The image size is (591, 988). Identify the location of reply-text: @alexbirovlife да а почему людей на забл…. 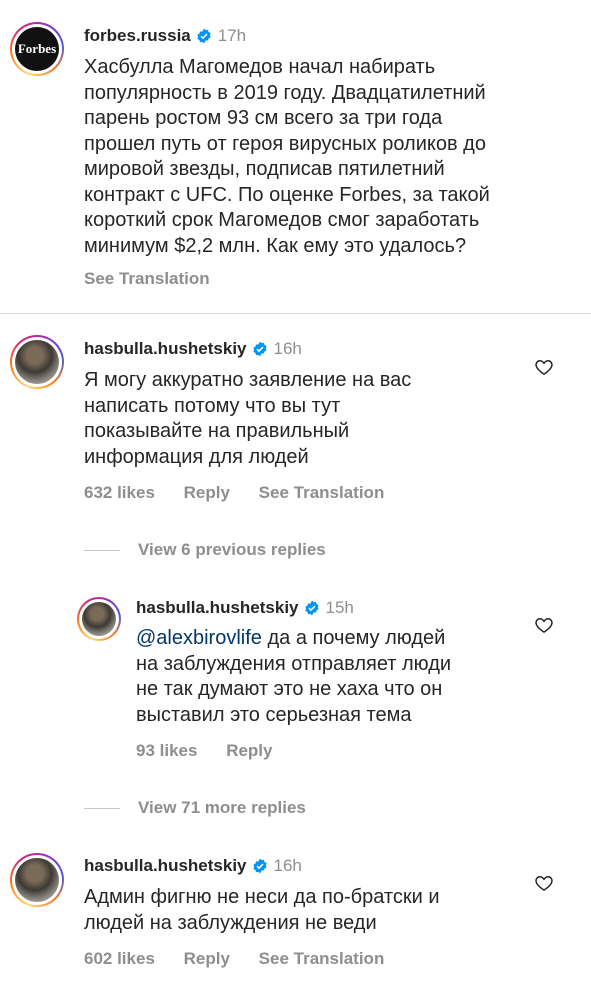
(336, 677).